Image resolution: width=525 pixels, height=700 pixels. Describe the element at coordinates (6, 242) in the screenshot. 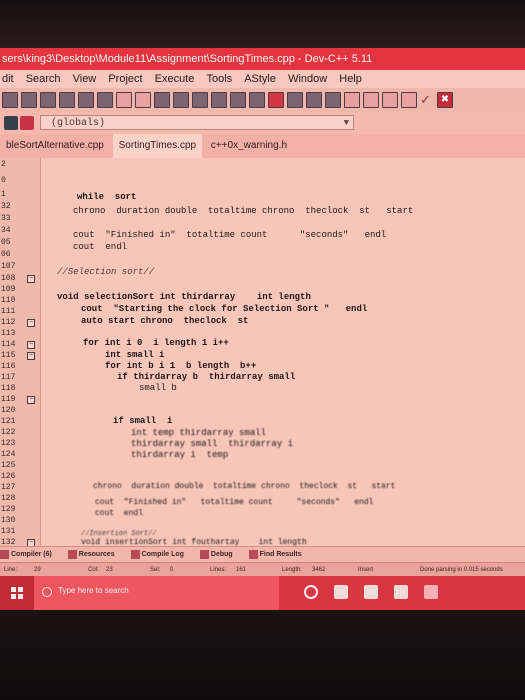

I see `line-number: 05` at that location.